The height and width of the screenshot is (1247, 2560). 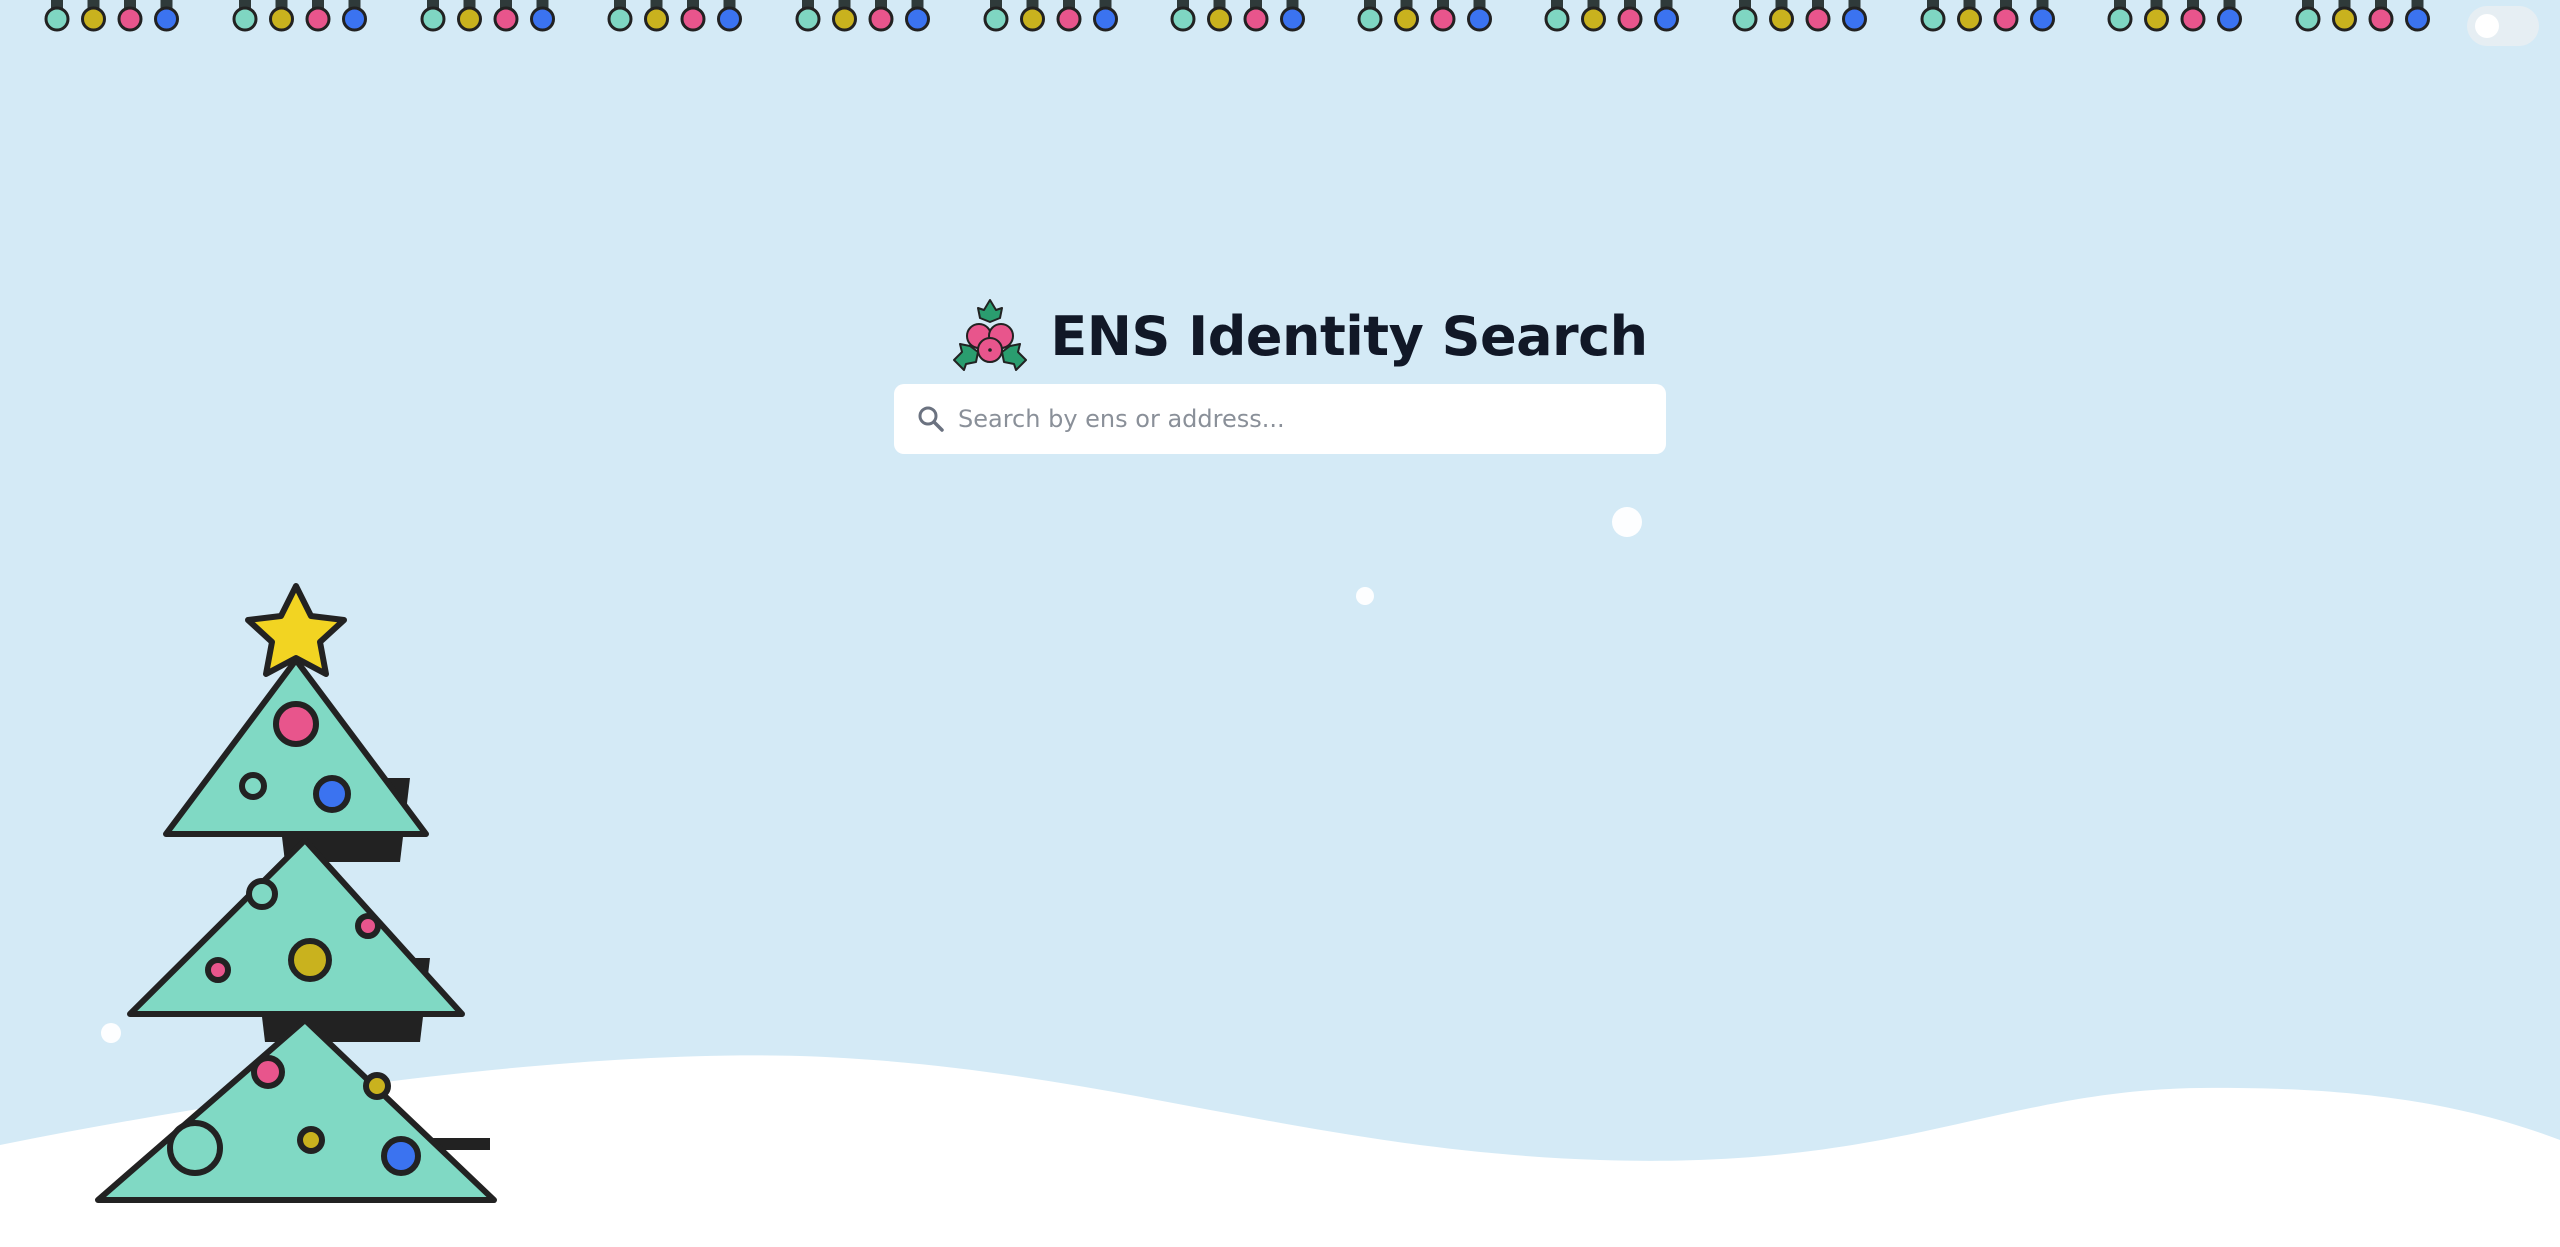 What do you see at coordinates (1349, 336) in the screenshot?
I see `page-title: ENS Identity Search` at bounding box center [1349, 336].